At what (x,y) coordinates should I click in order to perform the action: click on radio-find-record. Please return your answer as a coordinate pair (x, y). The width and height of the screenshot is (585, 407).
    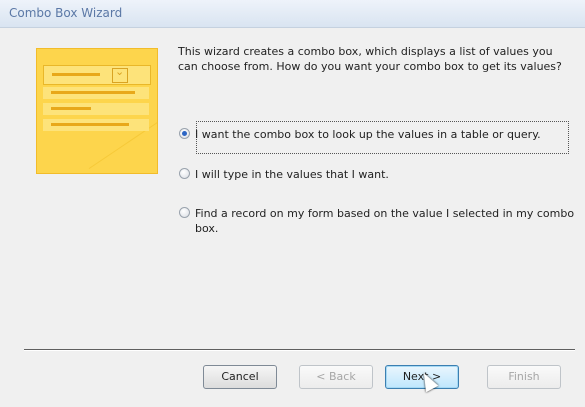
    Looking at the image, I should click on (184, 212).